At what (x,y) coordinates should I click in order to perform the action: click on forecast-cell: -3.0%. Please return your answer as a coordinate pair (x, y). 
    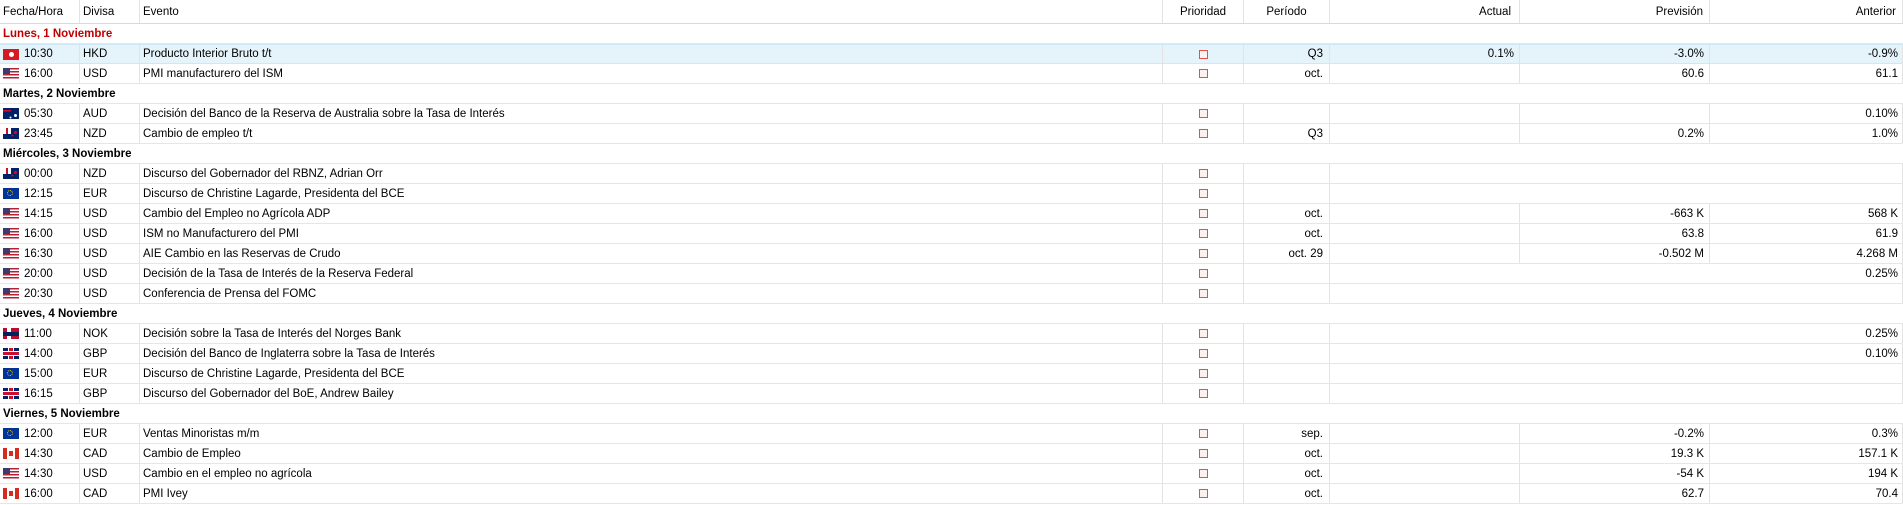
    Looking at the image, I should click on (1615, 54).